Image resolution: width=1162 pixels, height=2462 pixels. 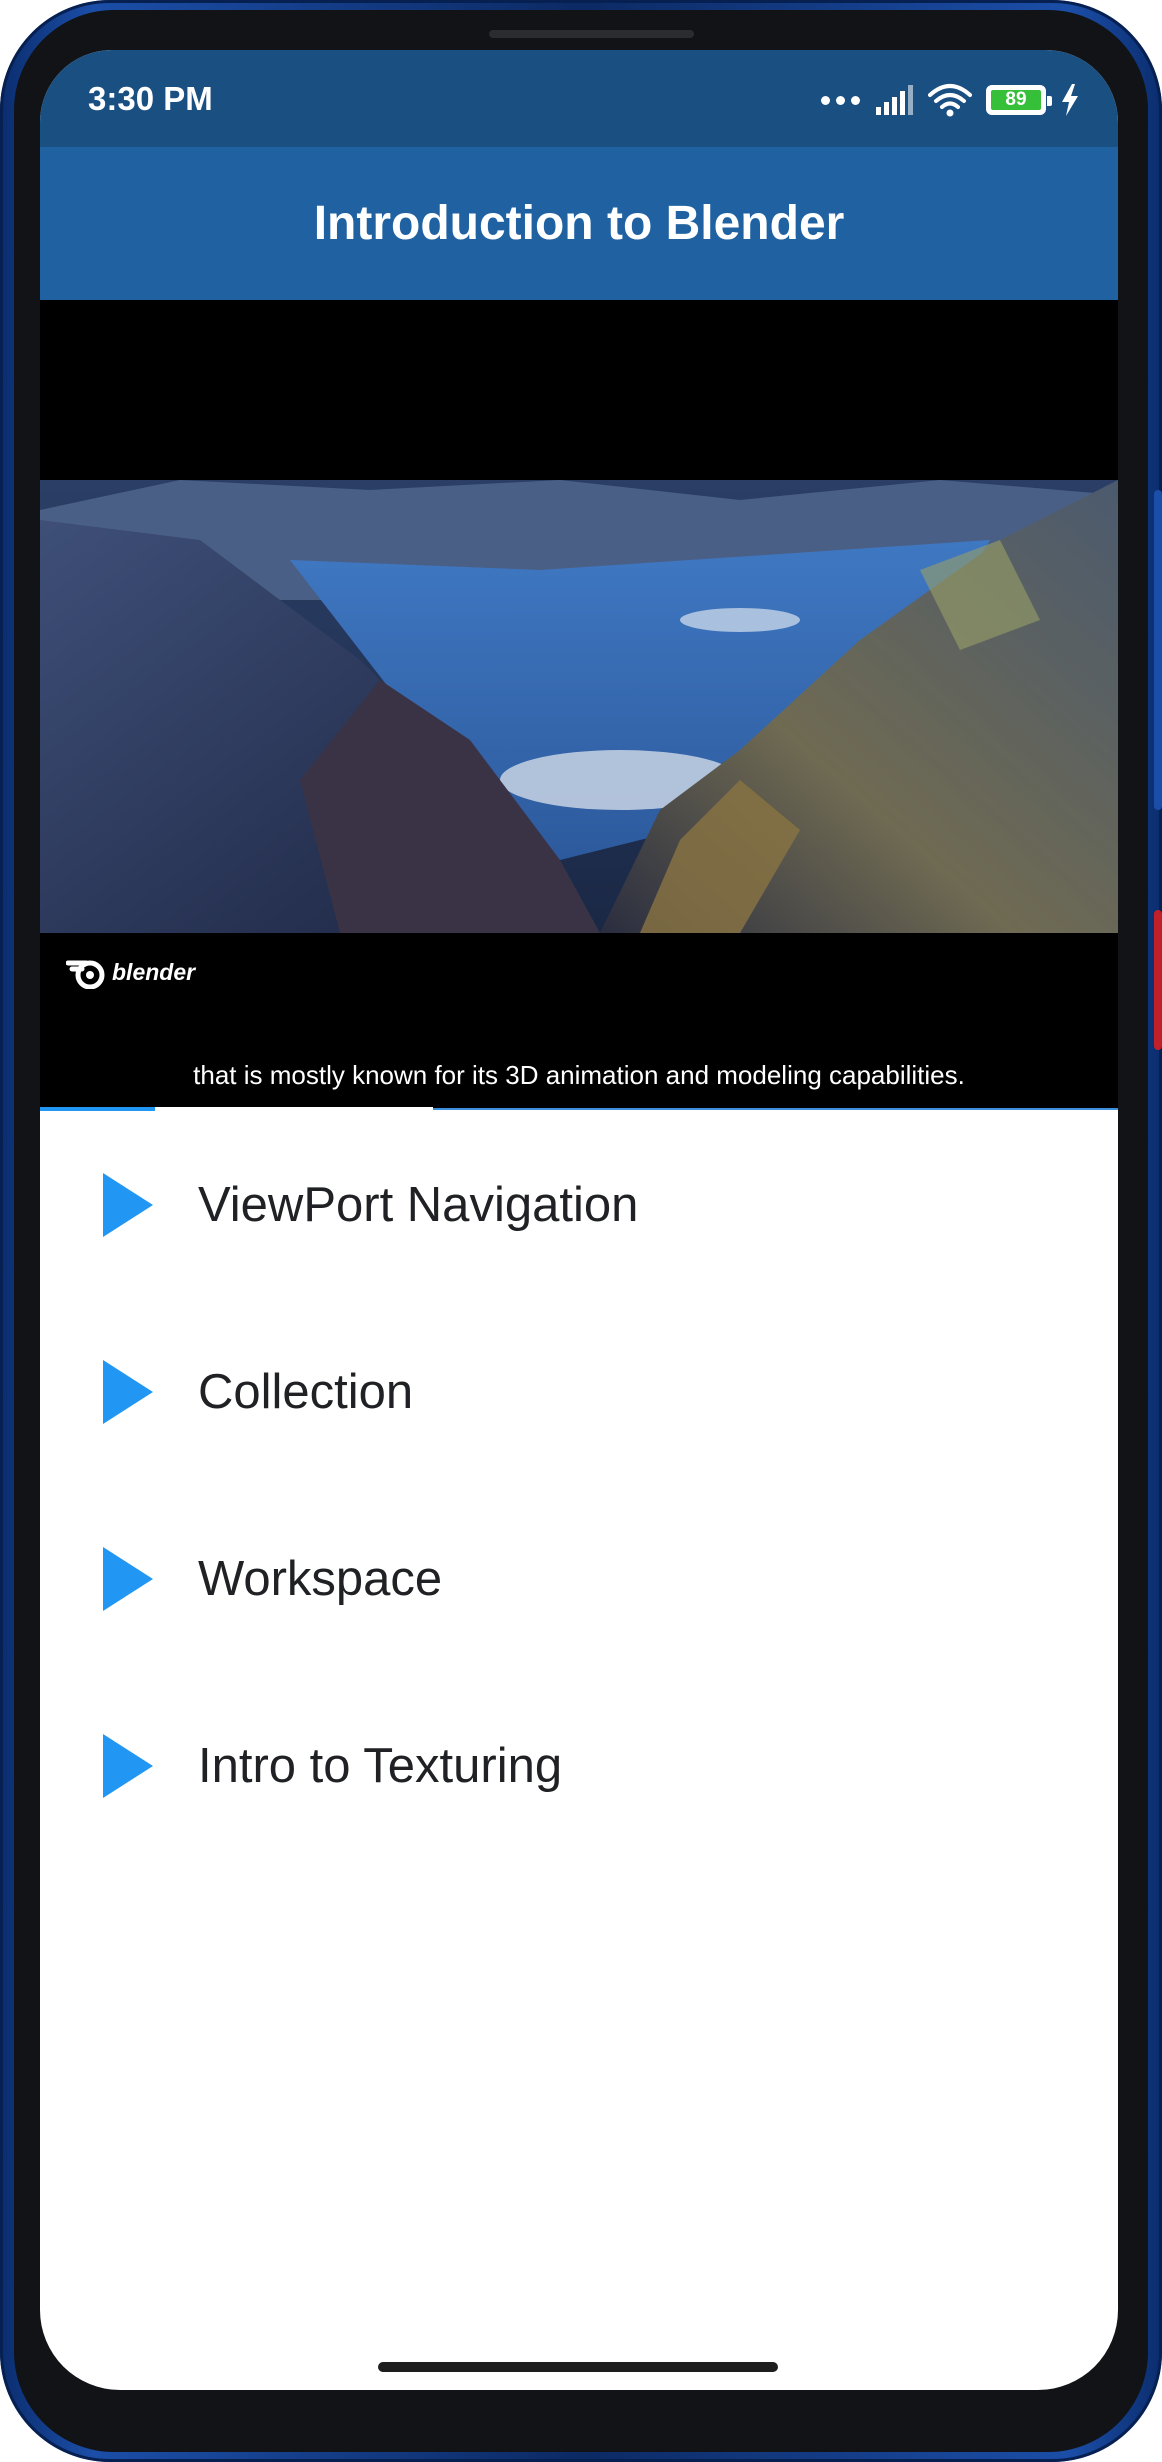 What do you see at coordinates (894, 100) in the screenshot?
I see `signal-icon` at bounding box center [894, 100].